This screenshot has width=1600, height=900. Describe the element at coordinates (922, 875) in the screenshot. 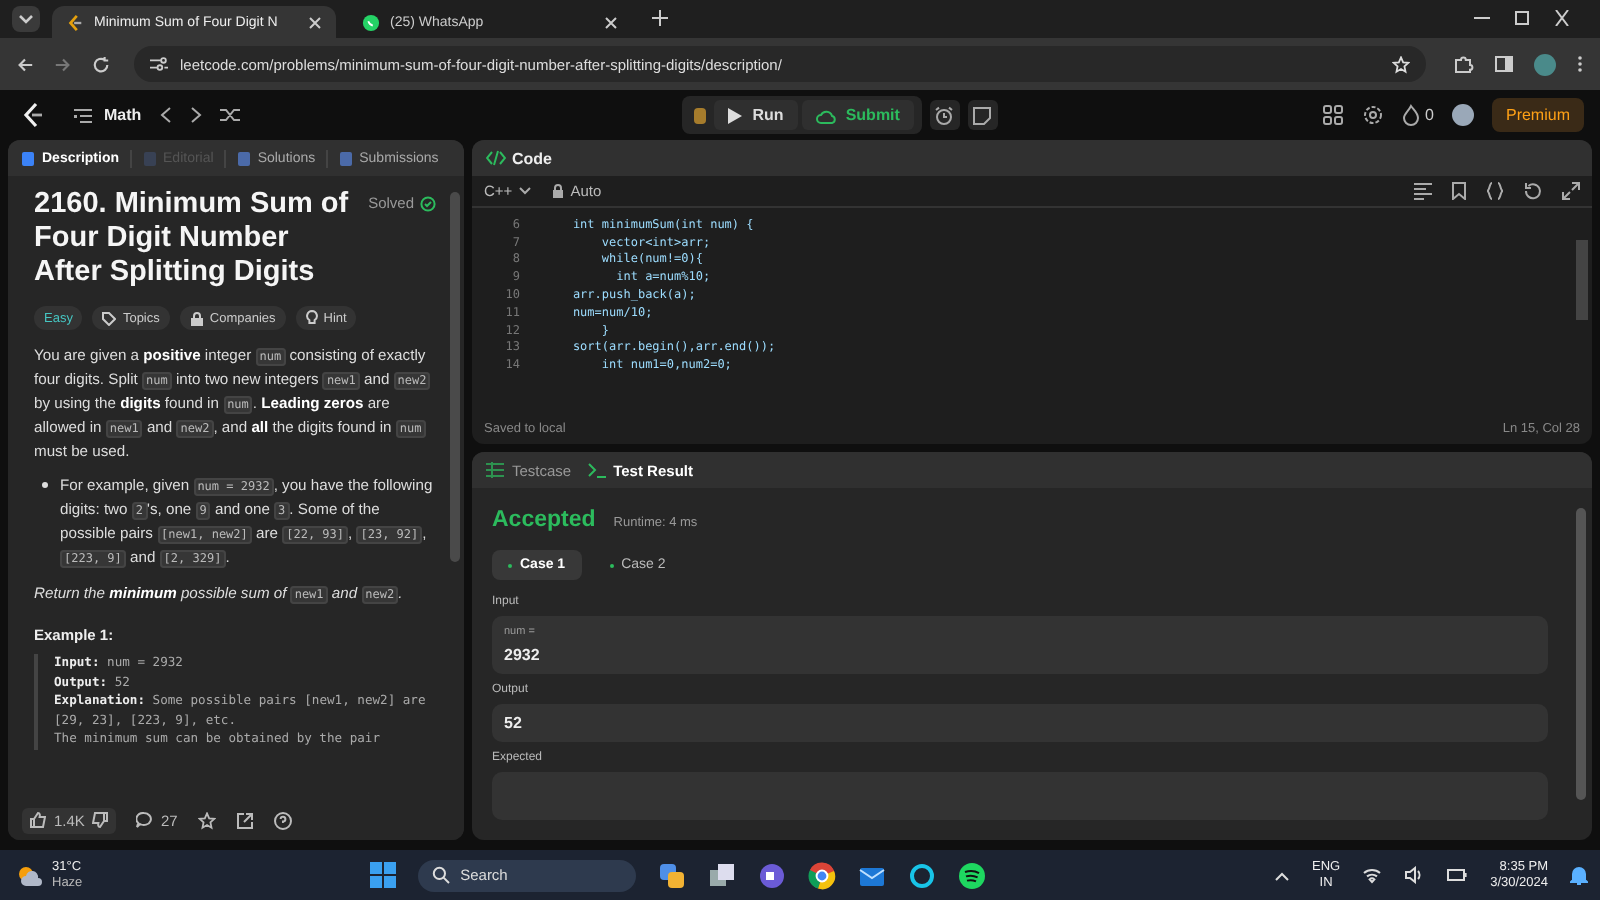

I see `ring-icon` at that location.